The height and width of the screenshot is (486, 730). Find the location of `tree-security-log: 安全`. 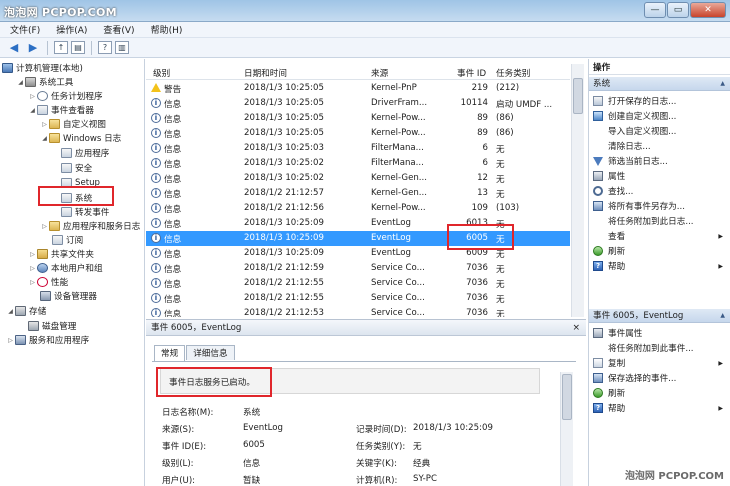

tree-security-log: 安全 is located at coordinates (76, 168).